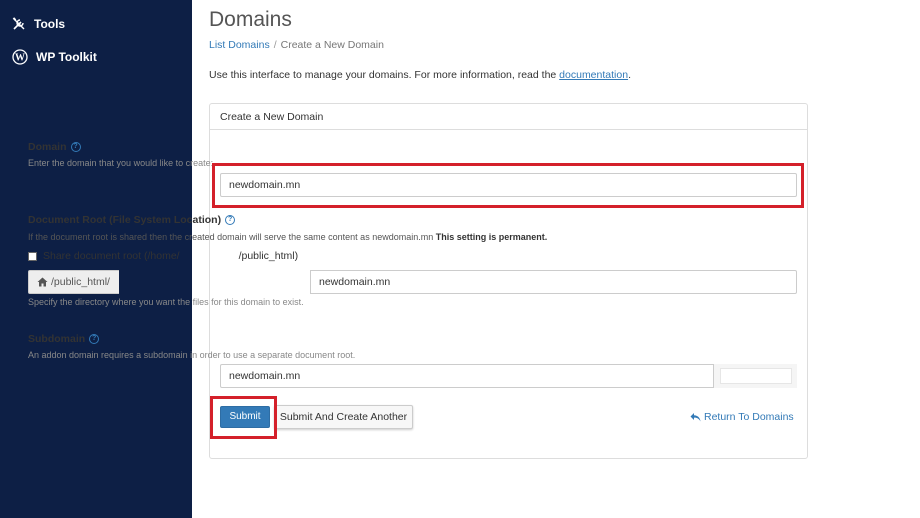  Describe the element at coordinates (50, 24) in the screenshot. I see `sidebar-item-label: Tools` at that location.